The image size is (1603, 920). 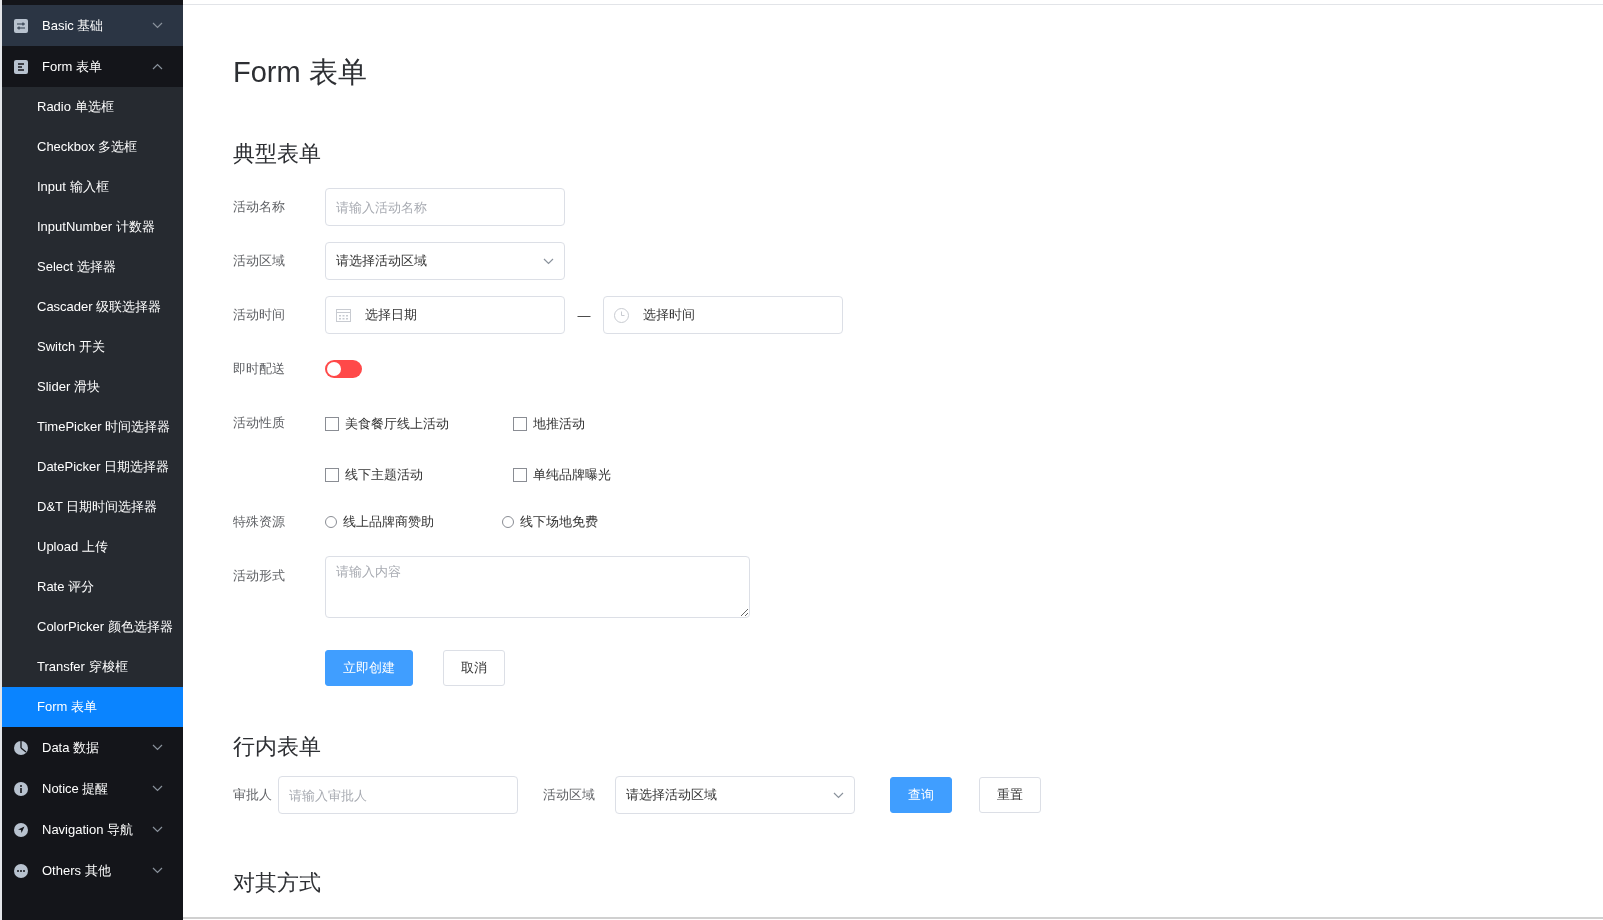 I want to click on more-icon, so click(x=21, y=870).